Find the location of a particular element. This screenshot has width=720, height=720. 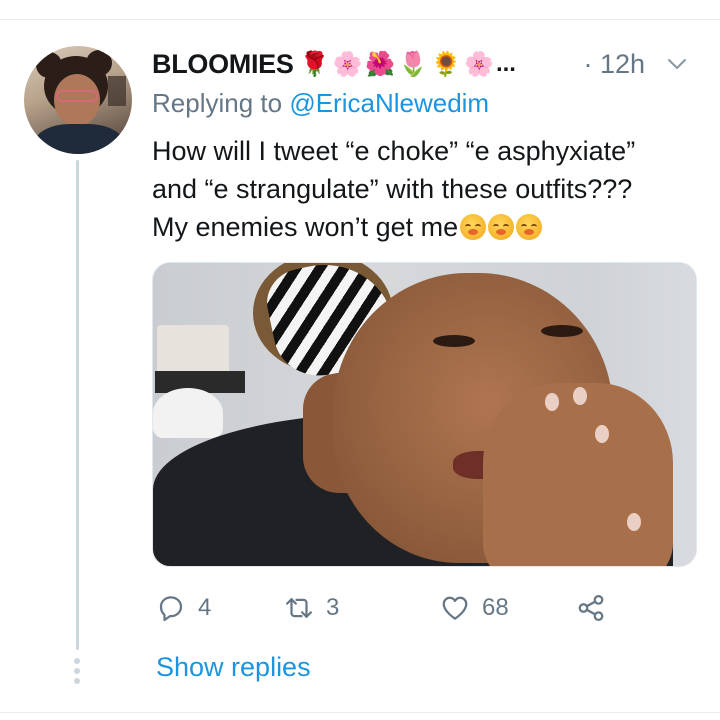

retweet-icon is located at coordinates (299, 608).